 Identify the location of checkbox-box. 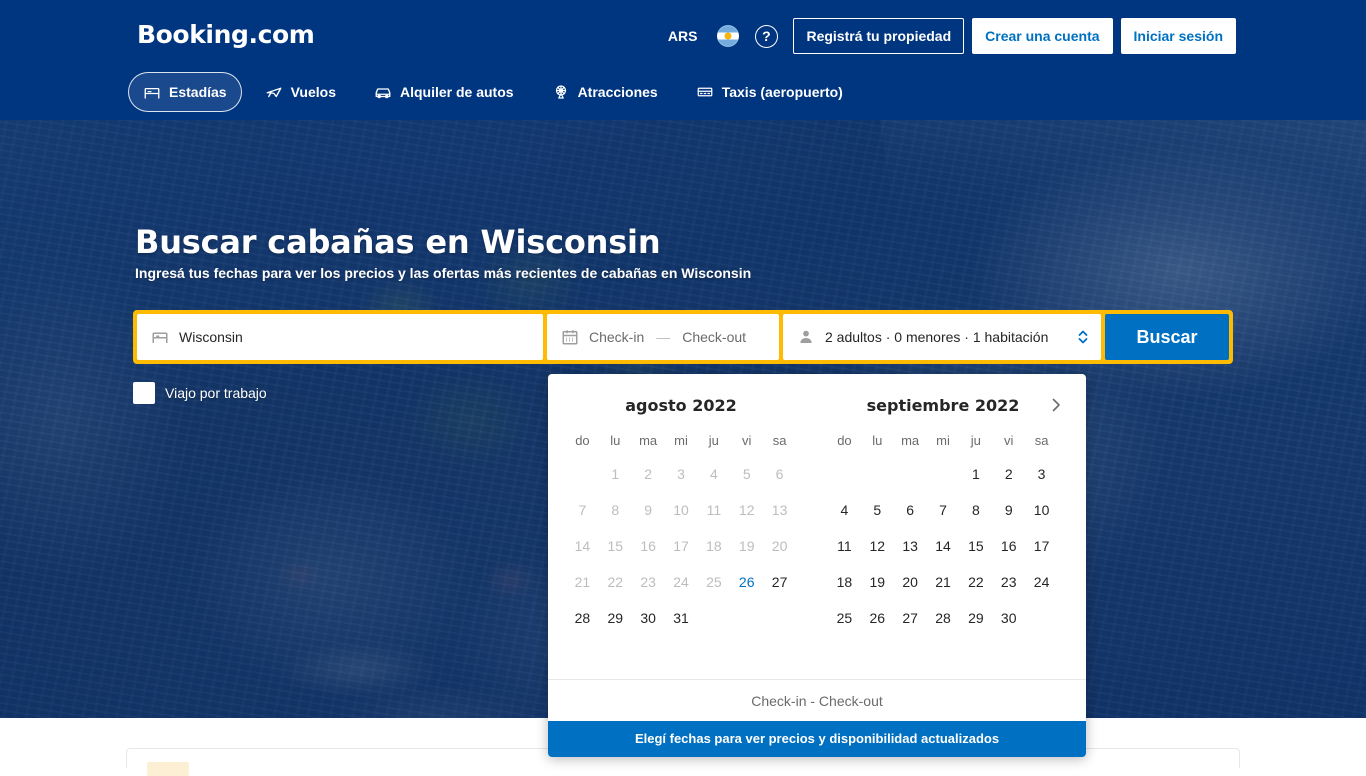
(144, 393).